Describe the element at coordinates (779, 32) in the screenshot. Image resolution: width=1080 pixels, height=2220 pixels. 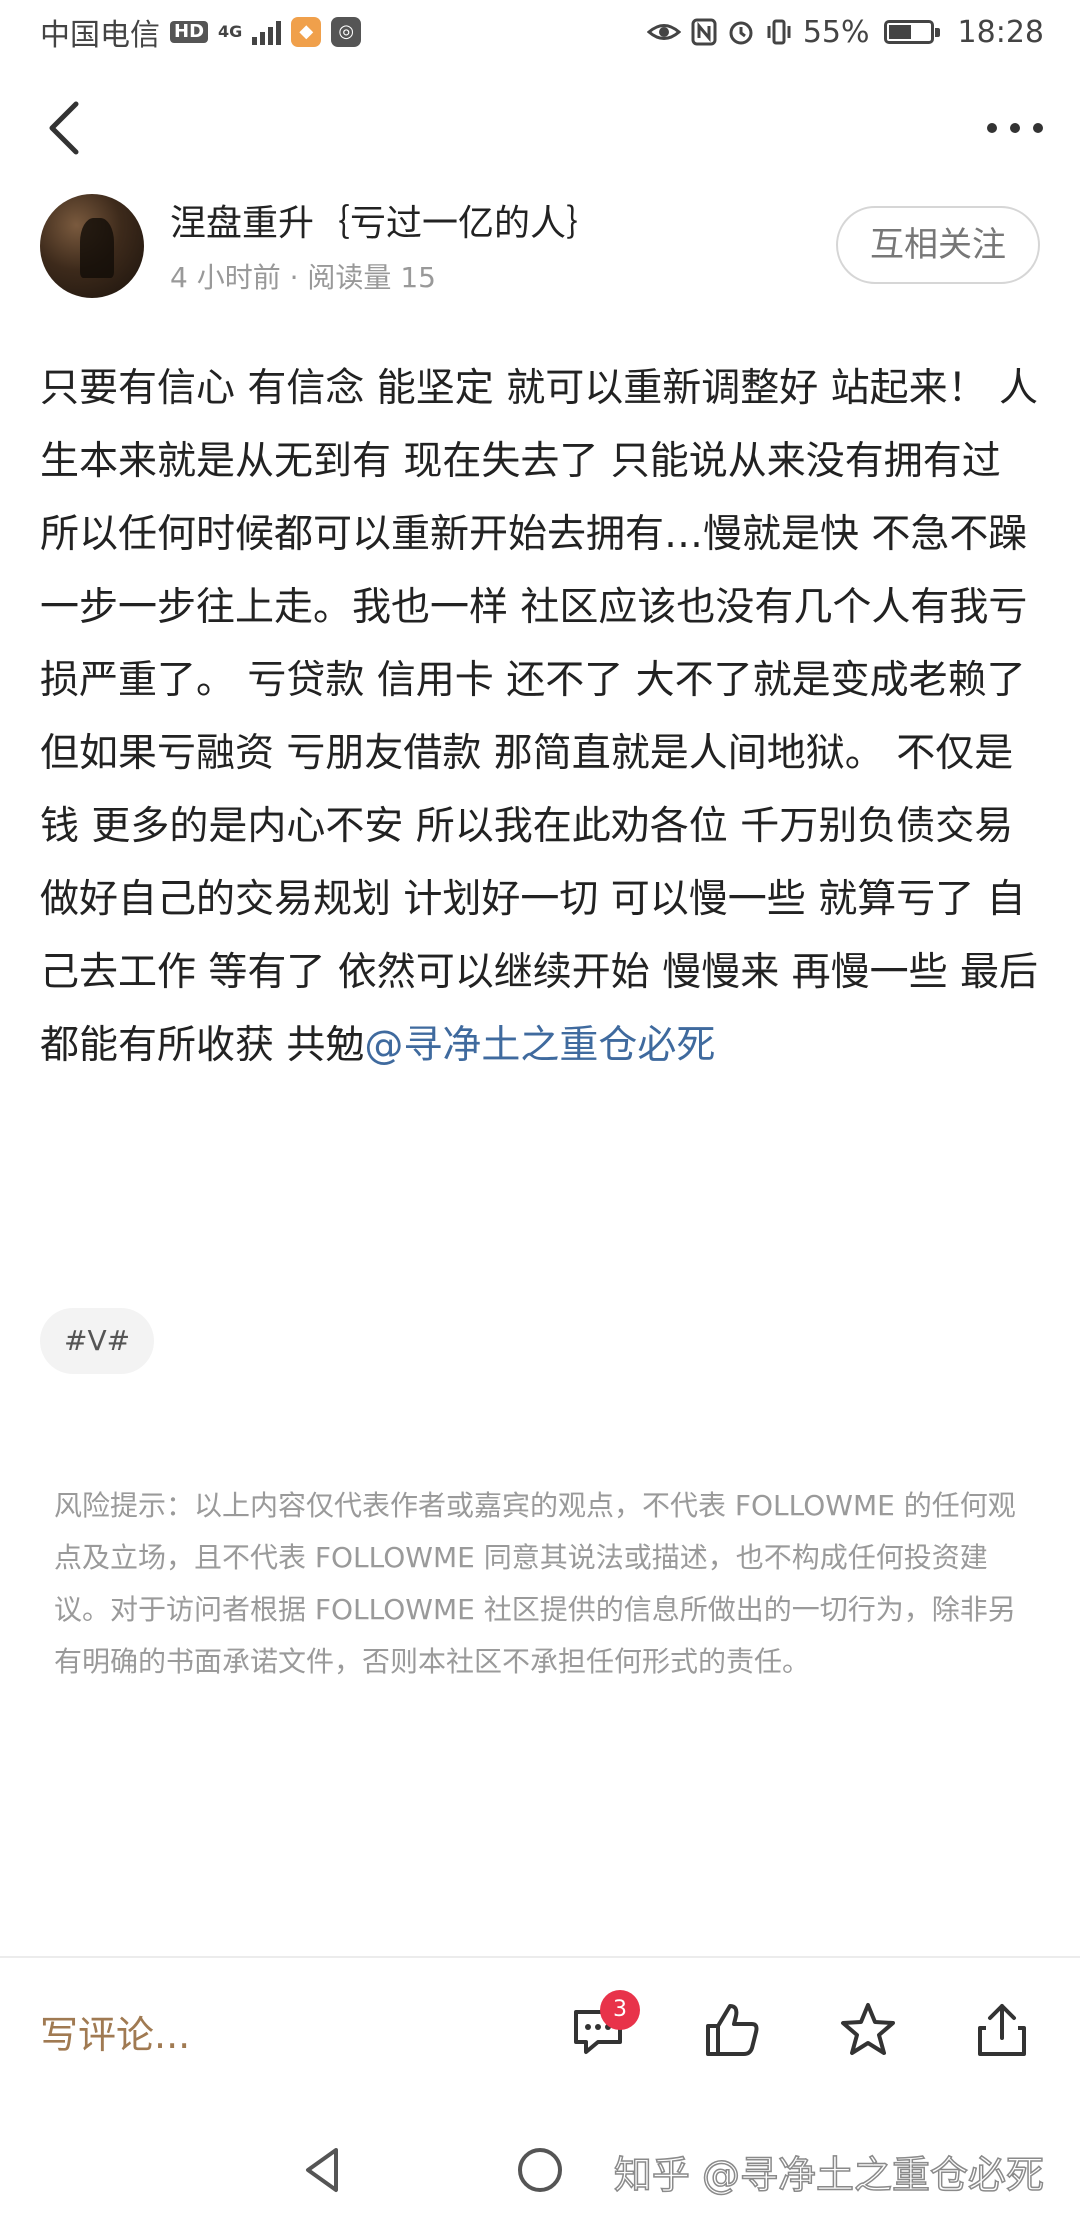
I see `vibrate-icon` at that location.